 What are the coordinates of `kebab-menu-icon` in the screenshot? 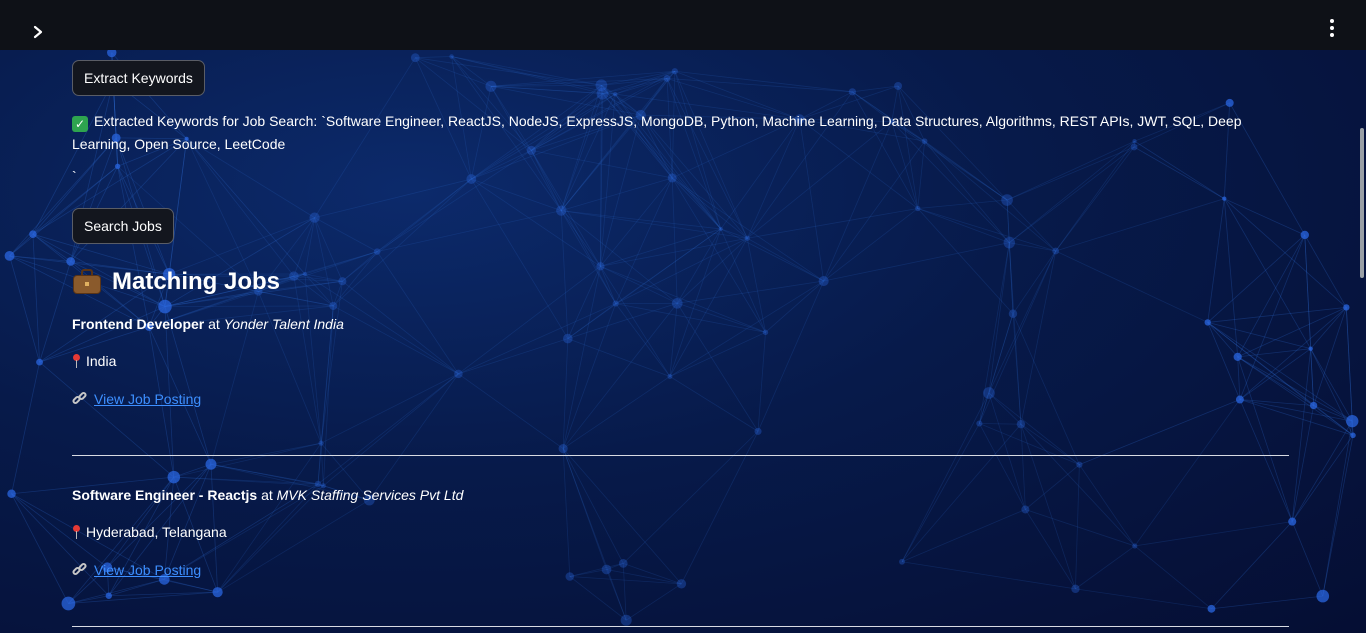 It's located at (1332, 28).